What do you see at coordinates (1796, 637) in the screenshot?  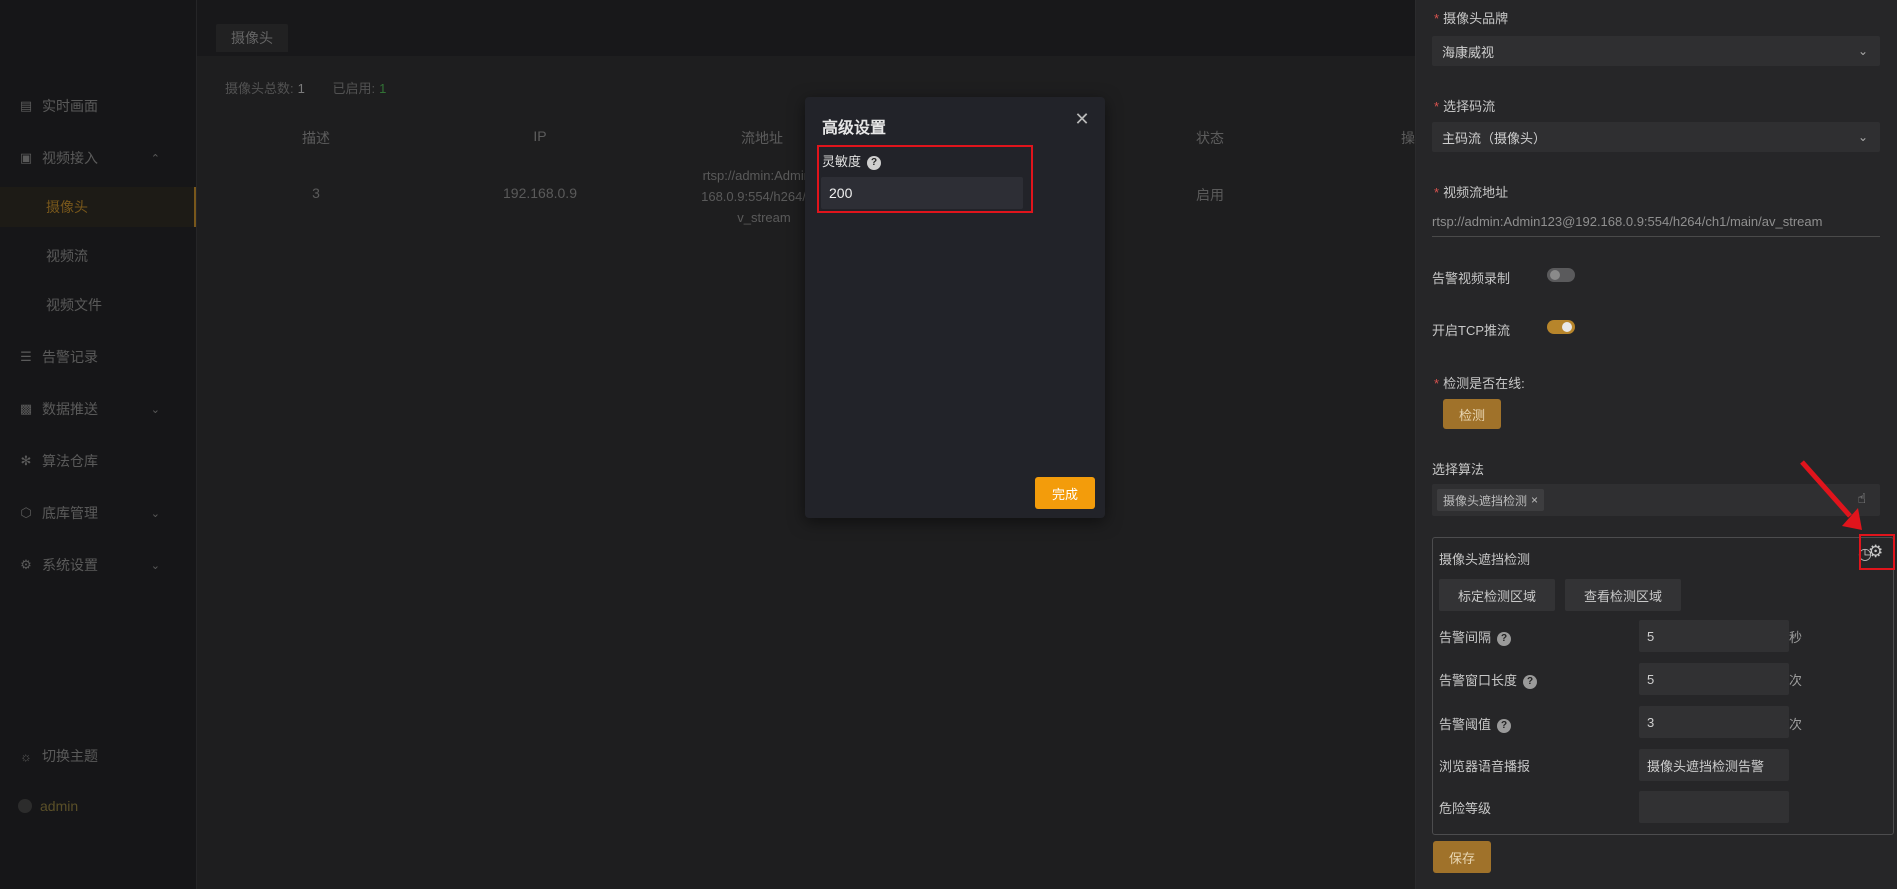 I see `interval-unit: 秒` at bounding box center [1796, 637].